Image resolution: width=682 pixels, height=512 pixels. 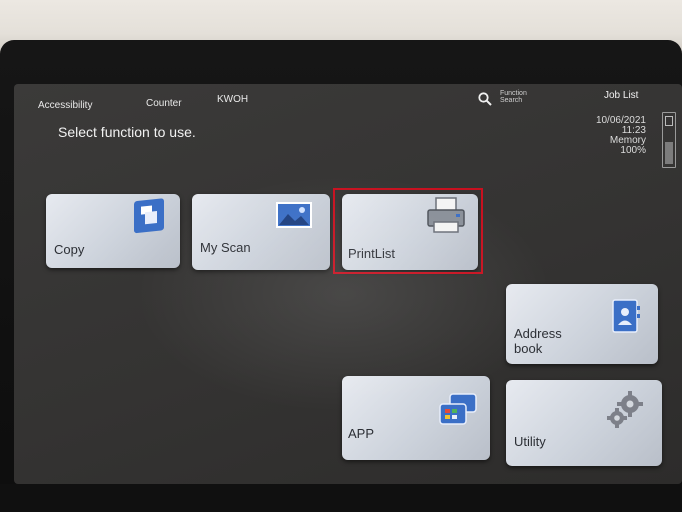 I want to click on utility-label: Utility, so click(x=530, y=441).